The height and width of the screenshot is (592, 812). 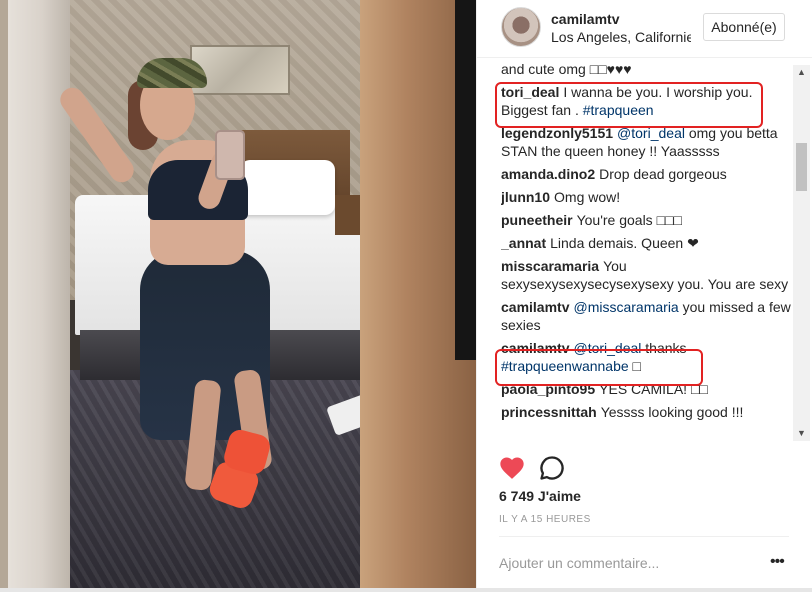 I want to click on comment-text: You're goals □□□, so click(x=629, y=220).